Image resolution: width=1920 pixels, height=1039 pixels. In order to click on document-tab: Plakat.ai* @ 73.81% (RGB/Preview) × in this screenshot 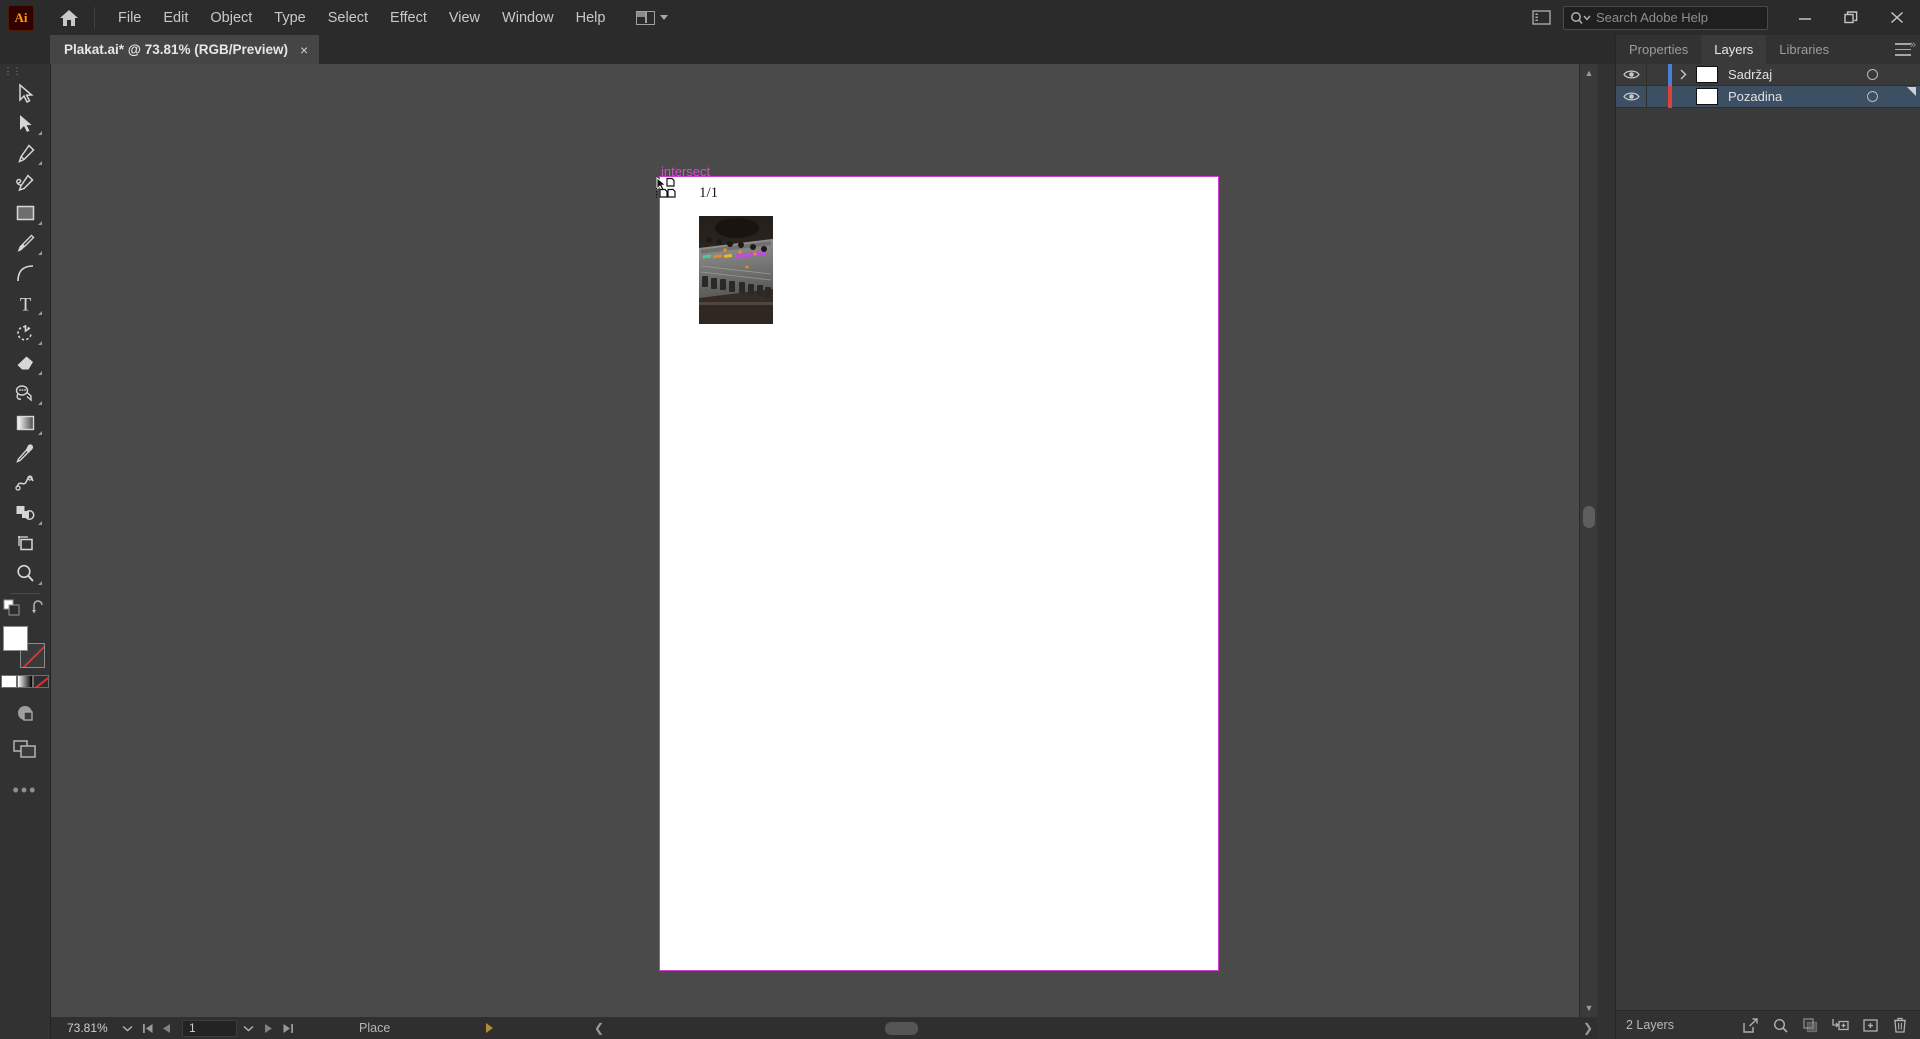, I will do `click(185, 49)`.